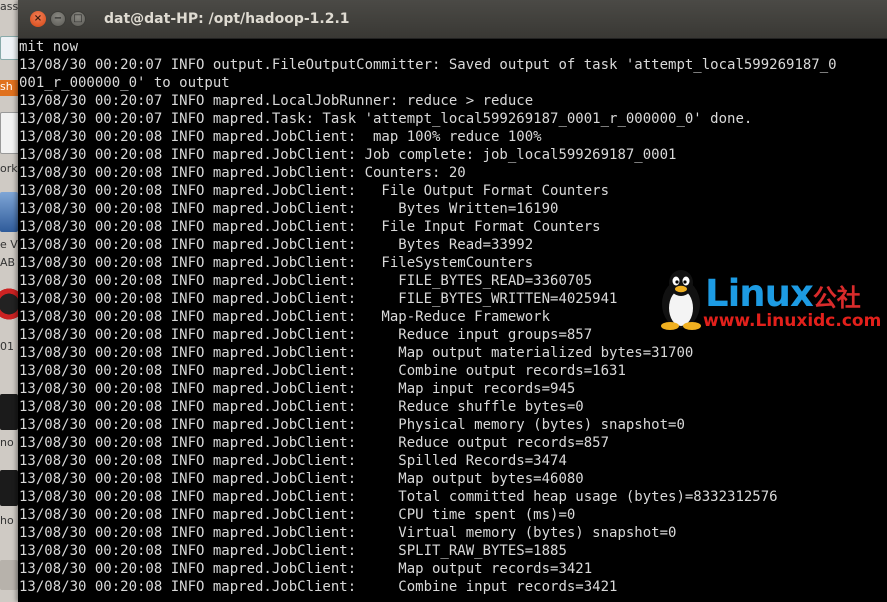  Describe the element at coordinates (78, 19) in the screenshot. I see `maximize-button: □` at that location.